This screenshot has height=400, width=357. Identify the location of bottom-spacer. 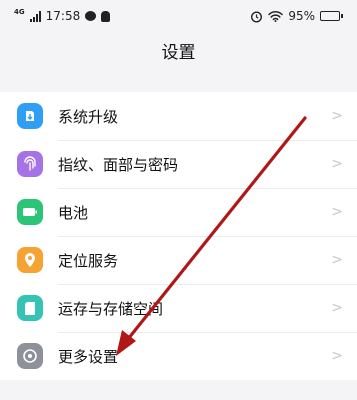
(178, 390).